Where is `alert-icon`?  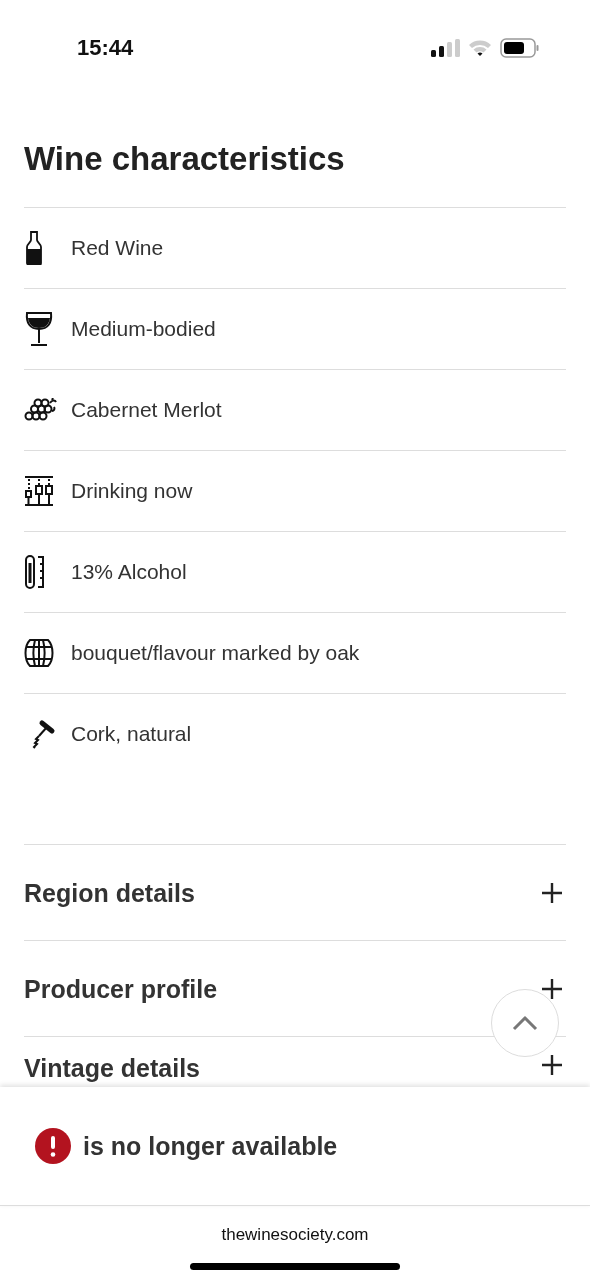 alert-icon is located at coordinates (53, 1146).